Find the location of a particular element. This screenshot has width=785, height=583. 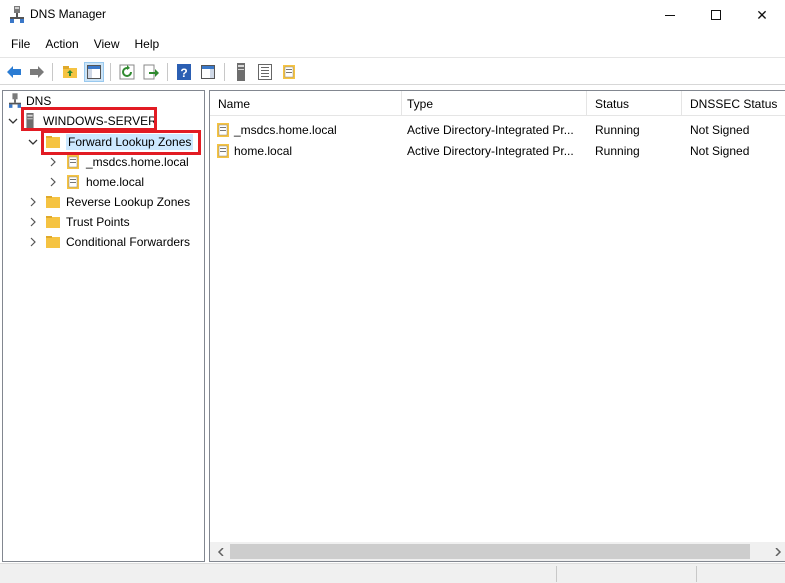

cell-name: home.local is located at coordinates (307, 150).